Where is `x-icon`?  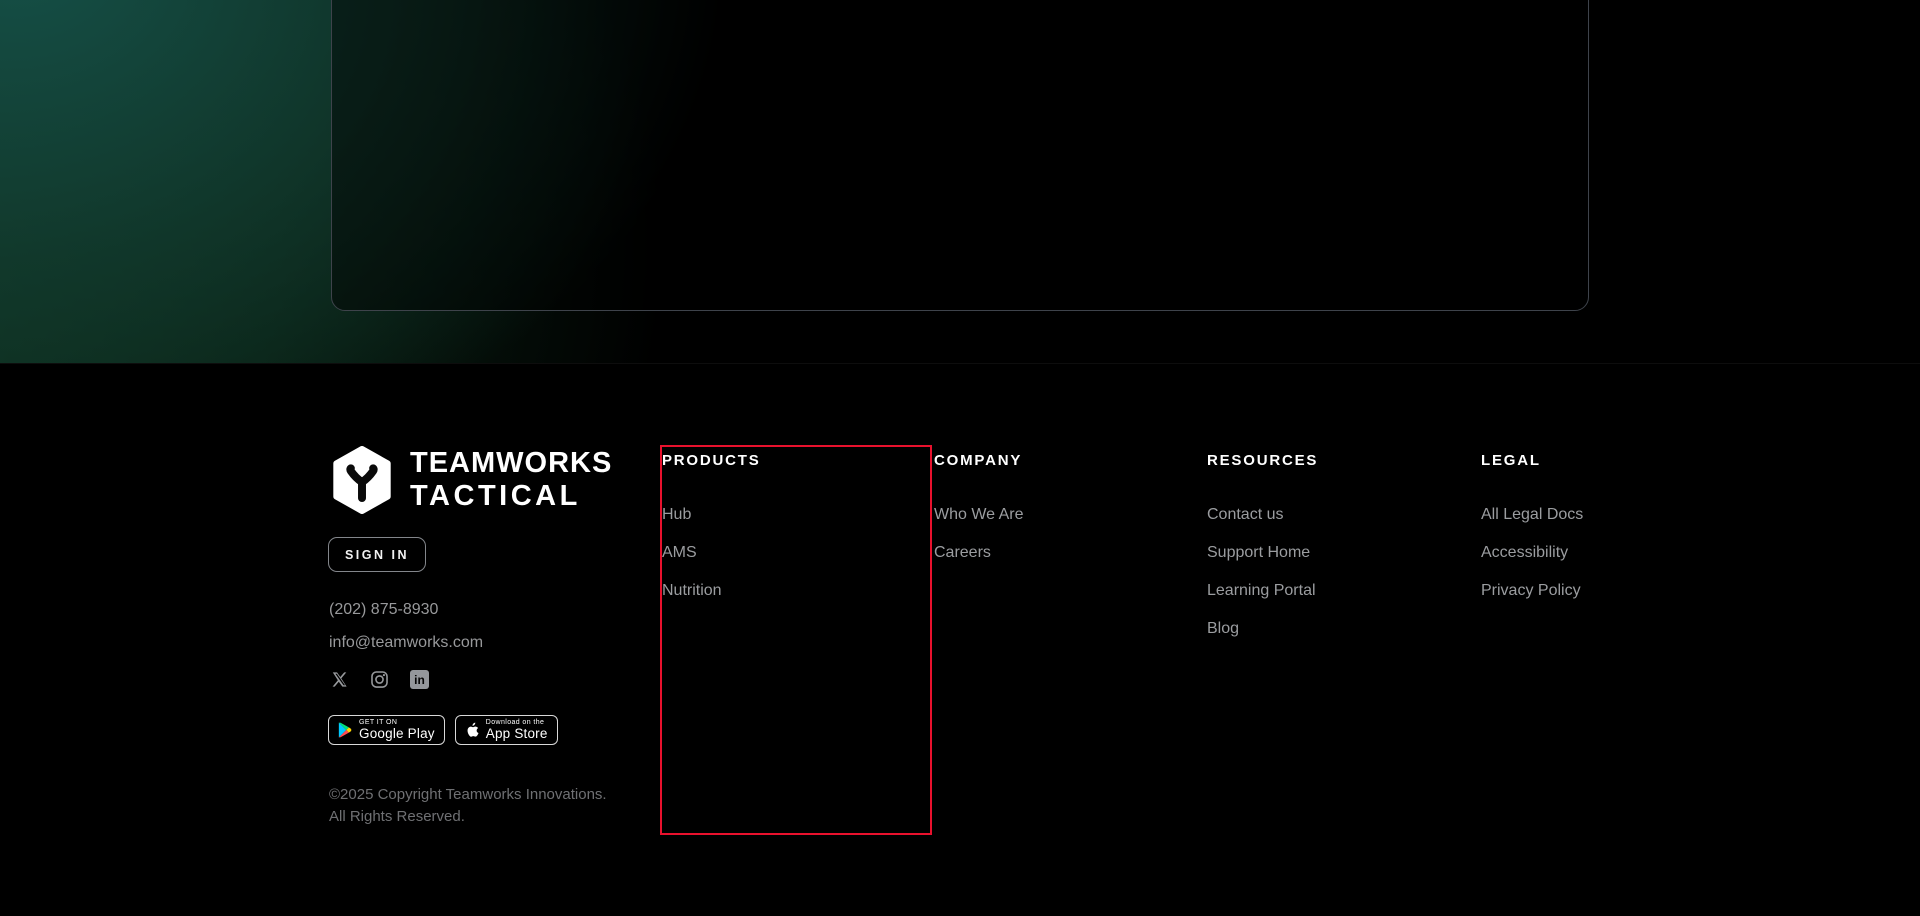
x-icon is located at coordinates (339, 679).